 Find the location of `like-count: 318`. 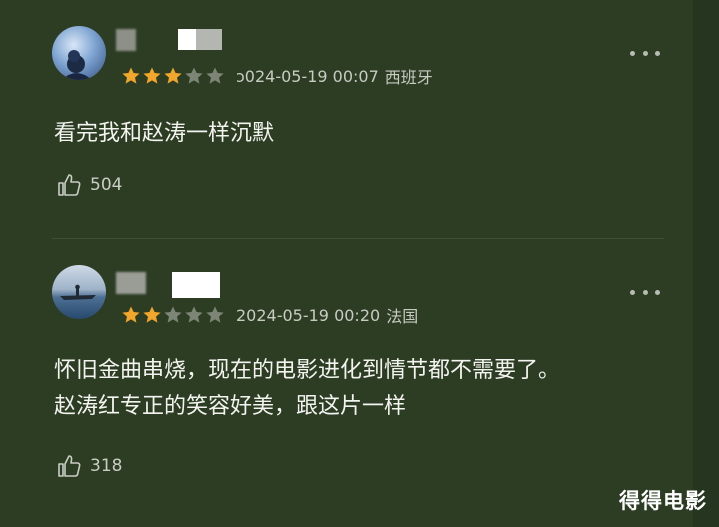

like-count: 318 is located at coordinates (106, 466).